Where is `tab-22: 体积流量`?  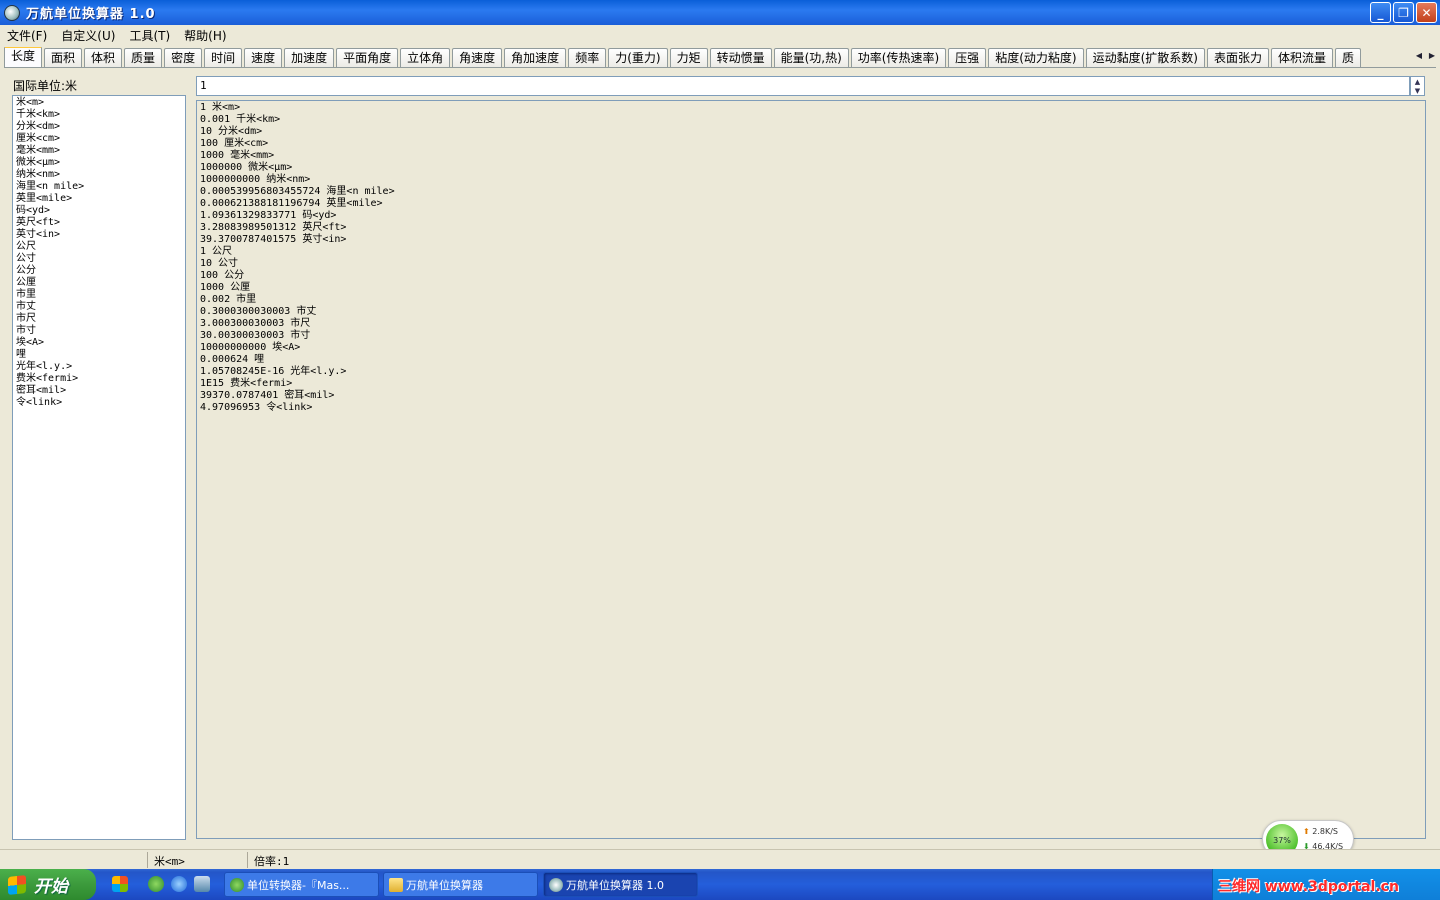
tab-22: 体积流量 is located at coordinates (1301, 57).